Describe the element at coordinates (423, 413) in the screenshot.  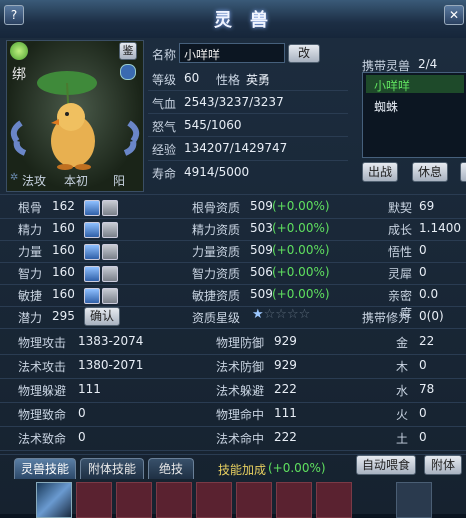
I see `element-value: 0` at that location.